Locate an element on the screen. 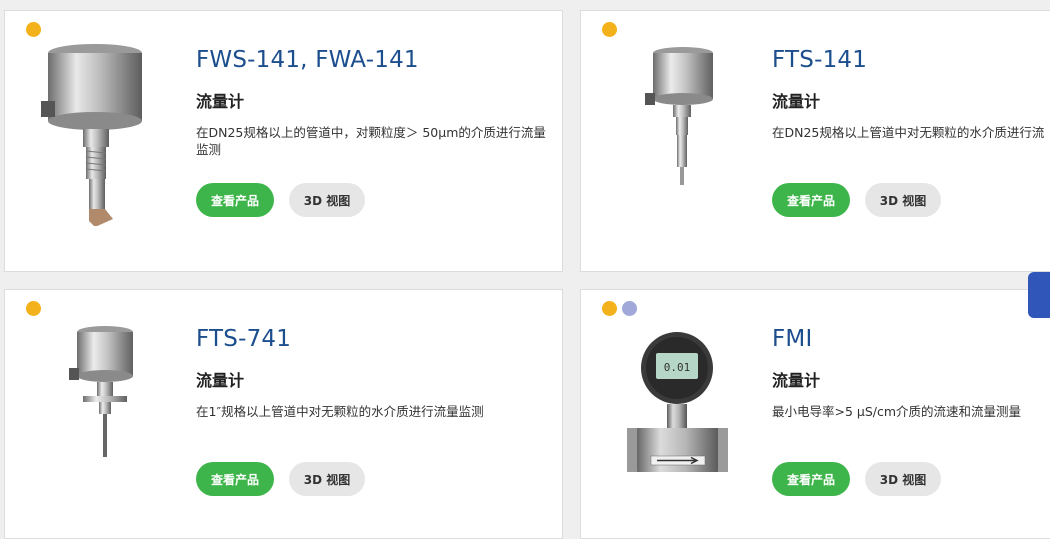  product-image-fmi: 0.01 is located at coordinates (677, 402).